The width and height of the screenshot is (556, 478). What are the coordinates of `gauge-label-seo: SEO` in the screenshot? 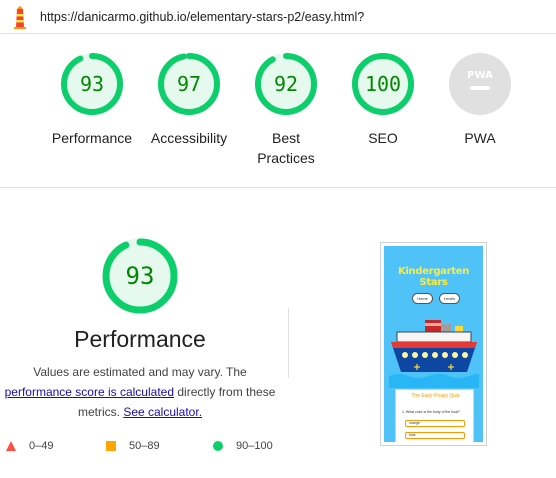 It's located at (383, 138).